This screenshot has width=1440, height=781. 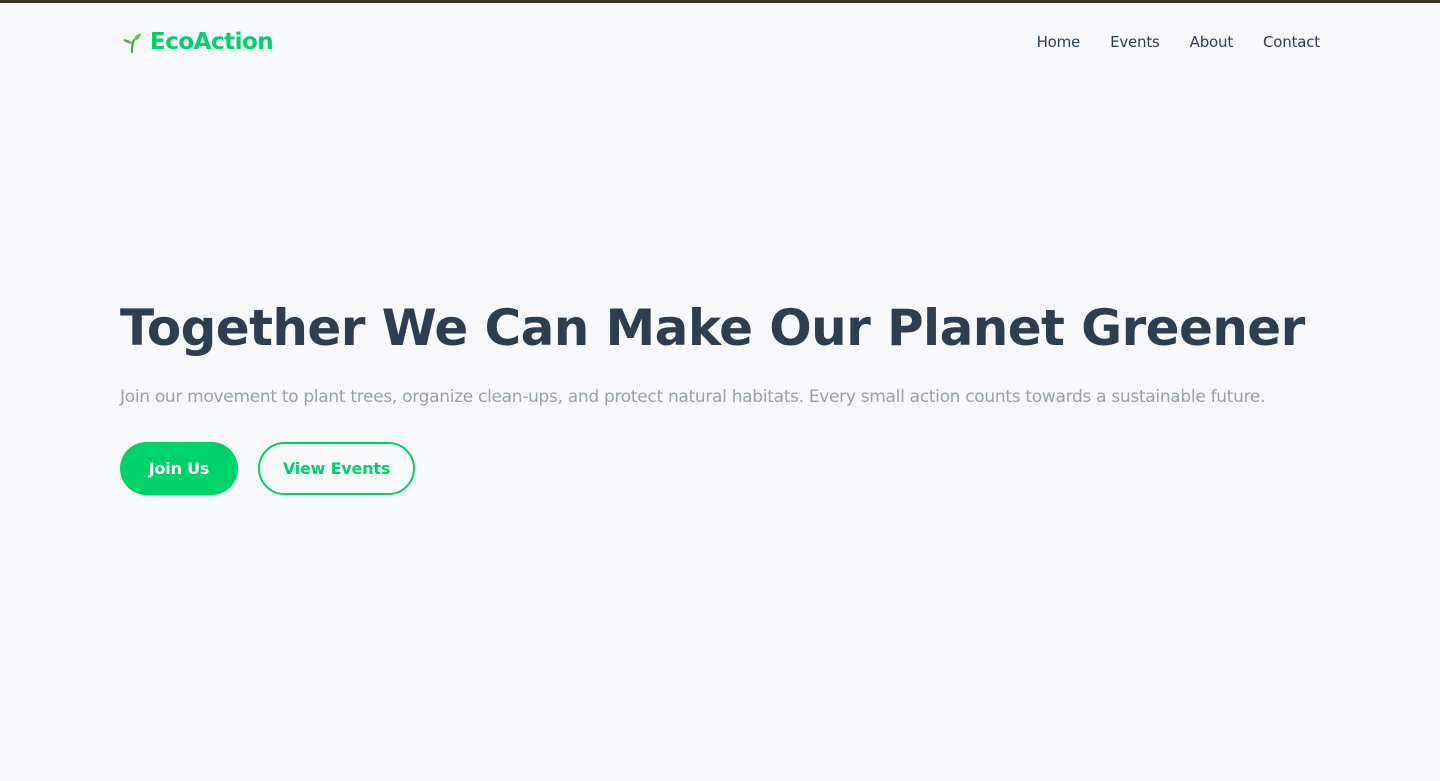 What do you see at coordinates (720, 468) in the screenshot?
I see `hero-actions: Join Us View Events` at bounding box center [720, 468].